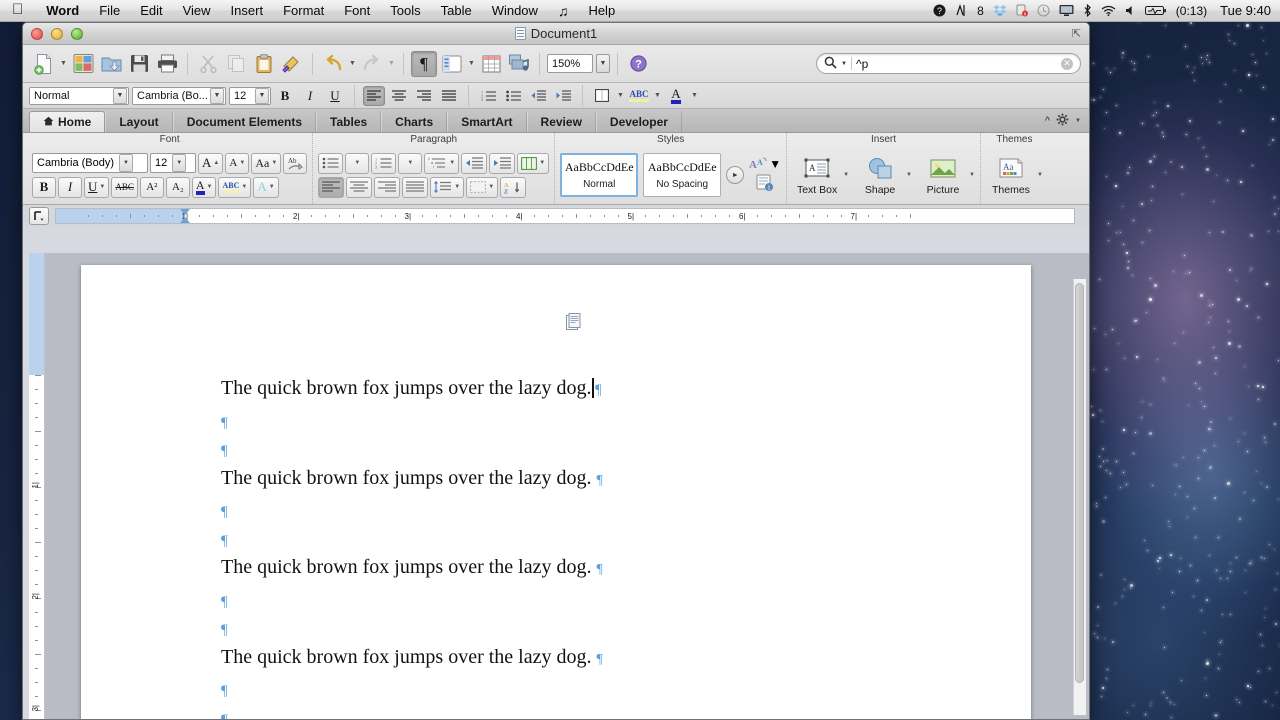 The width and height of the screenshot is (1280, 720). What do you see at coordinates (1108, 10) in the screenshot?
I see `wifi-icon` at bounding box center [1108, 10].